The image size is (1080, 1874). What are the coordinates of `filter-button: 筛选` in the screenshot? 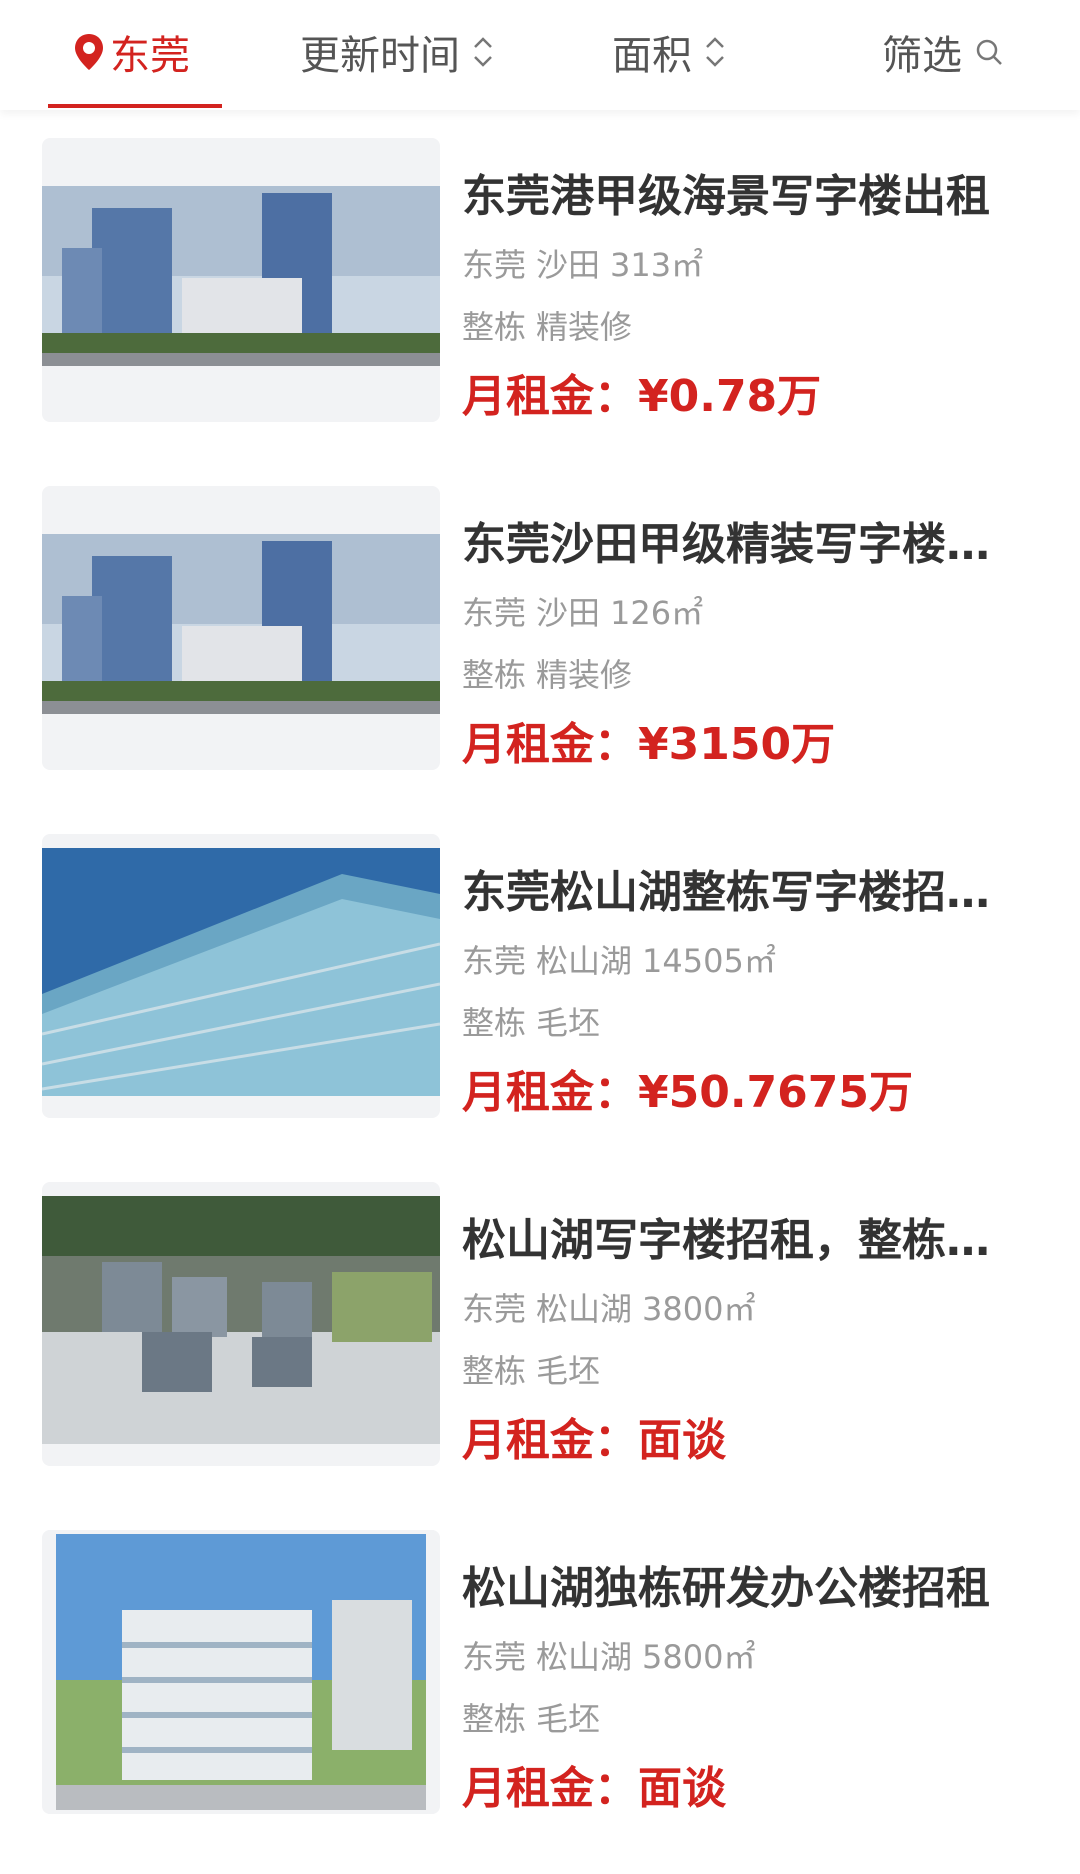 It's located at (943, 52).